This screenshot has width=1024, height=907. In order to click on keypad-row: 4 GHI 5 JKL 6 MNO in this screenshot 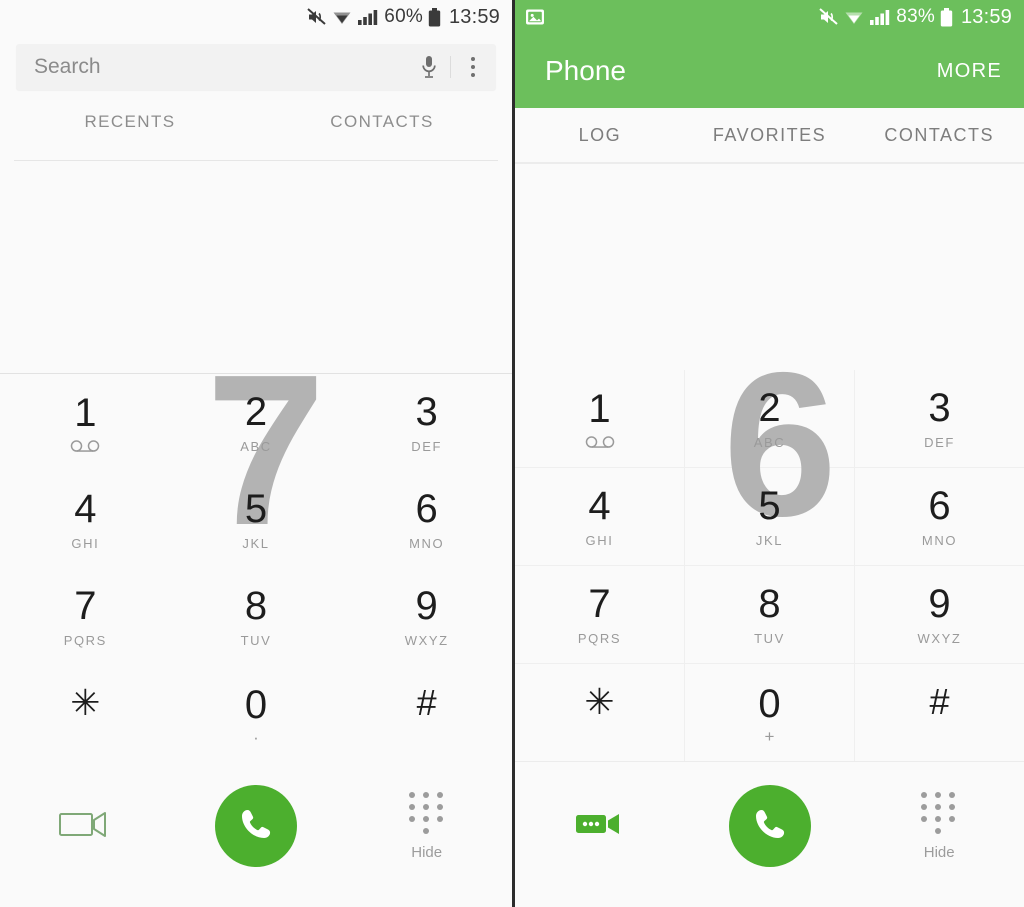, I will do `click(256, 519)`.